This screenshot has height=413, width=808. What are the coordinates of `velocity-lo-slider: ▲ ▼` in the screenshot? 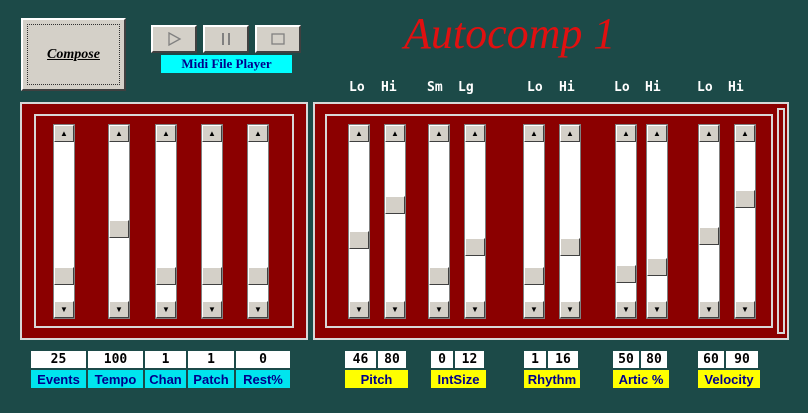 It's located at (709, 221).